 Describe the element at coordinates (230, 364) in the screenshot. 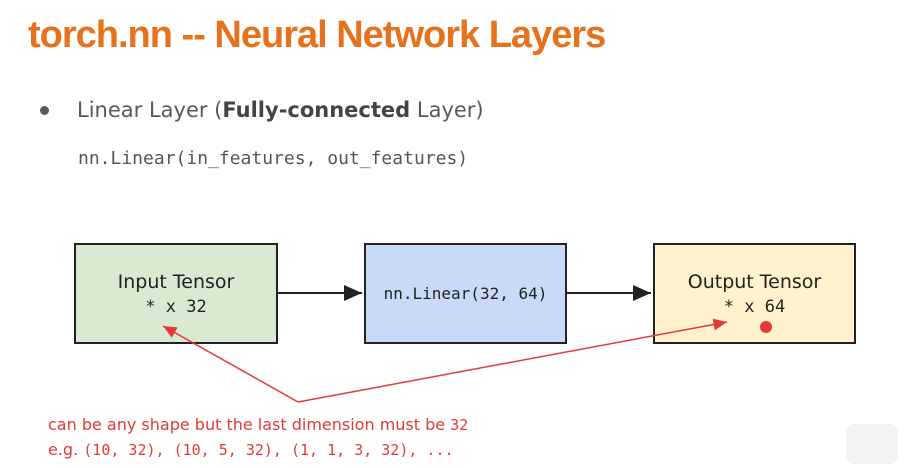

I see `annotation-arrow-to-input` at that location.